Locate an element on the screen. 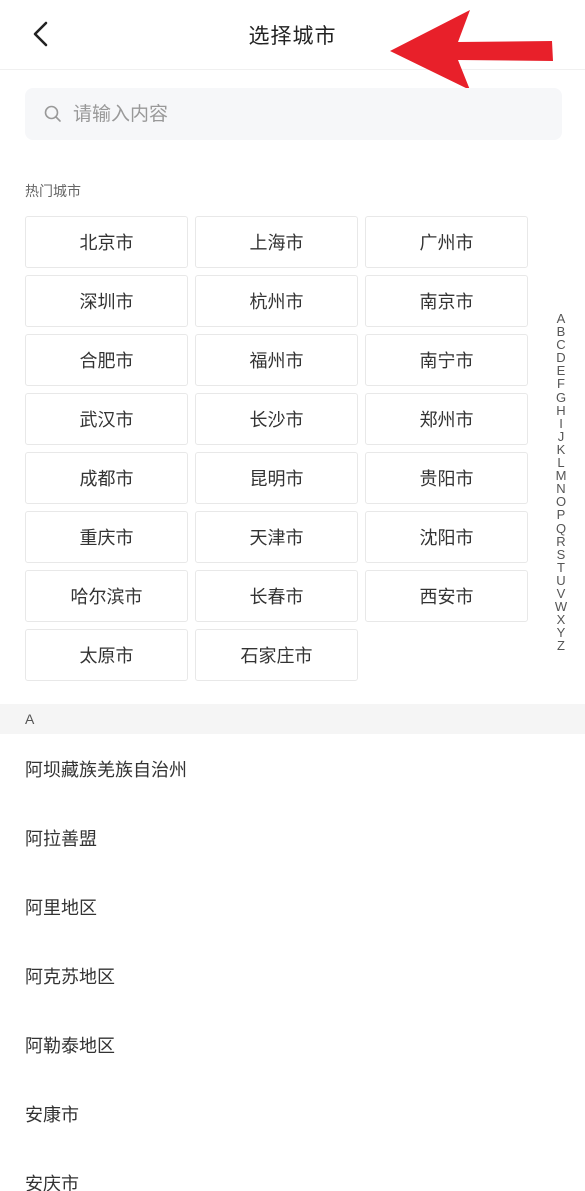 Image resolution: width=585 pixels, height=1191 pixels. hot-city-button: 天津市 is located at coordinates (276, 537).